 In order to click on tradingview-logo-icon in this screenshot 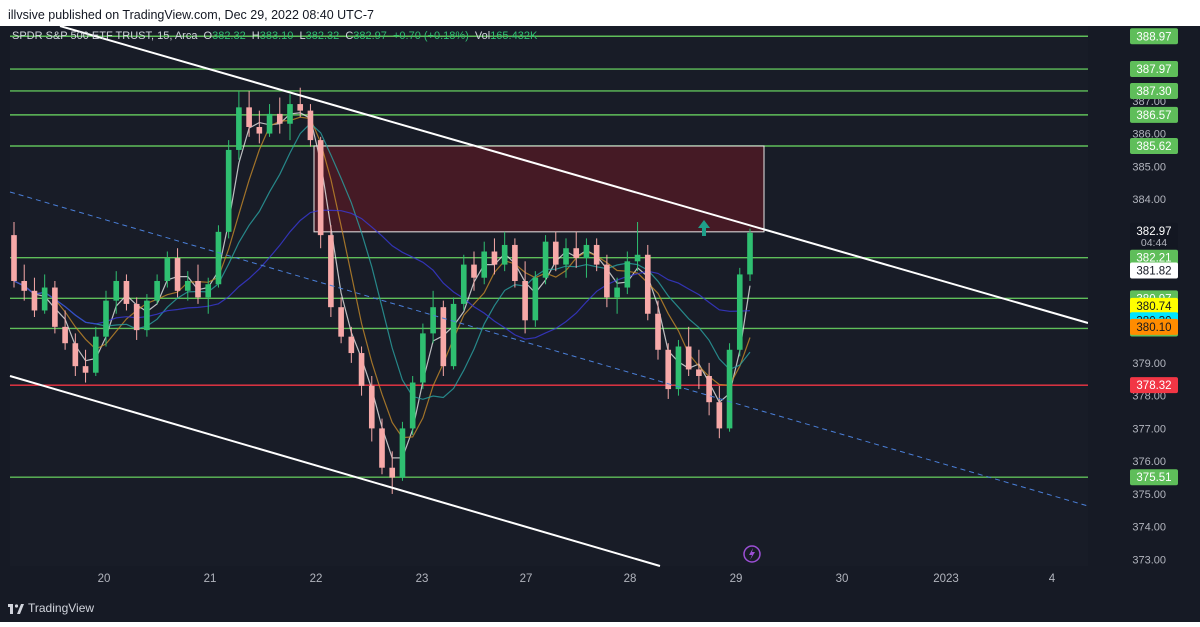, I will do `click(16, 608)`.